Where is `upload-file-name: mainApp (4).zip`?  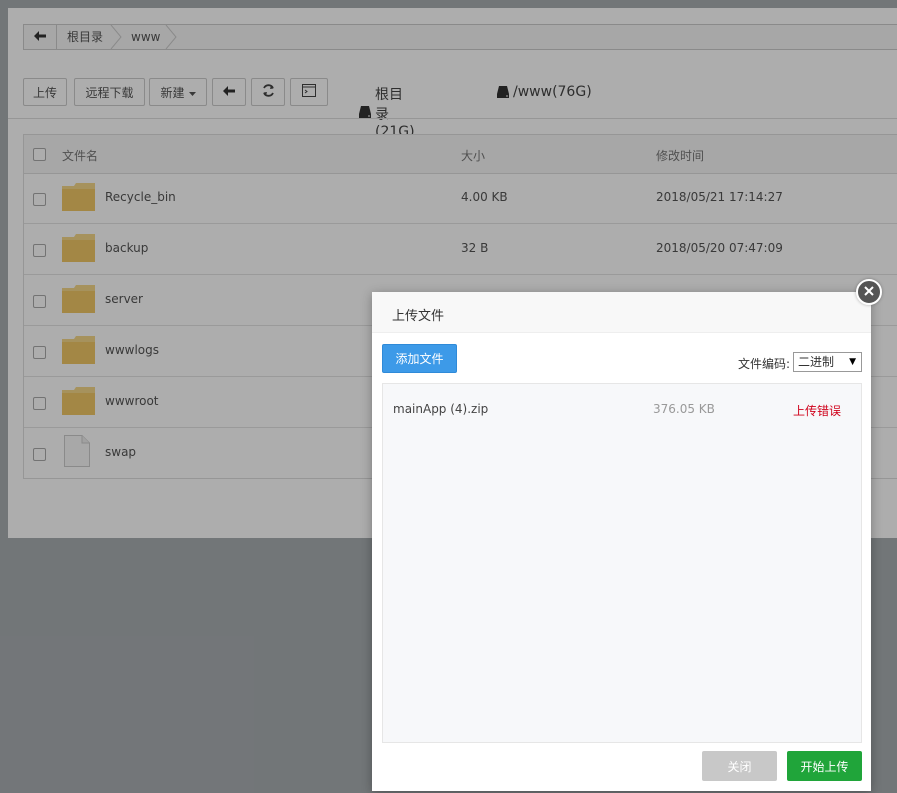 upload-file-name: mainApp (4).zip is located at coordinates (441, 409).